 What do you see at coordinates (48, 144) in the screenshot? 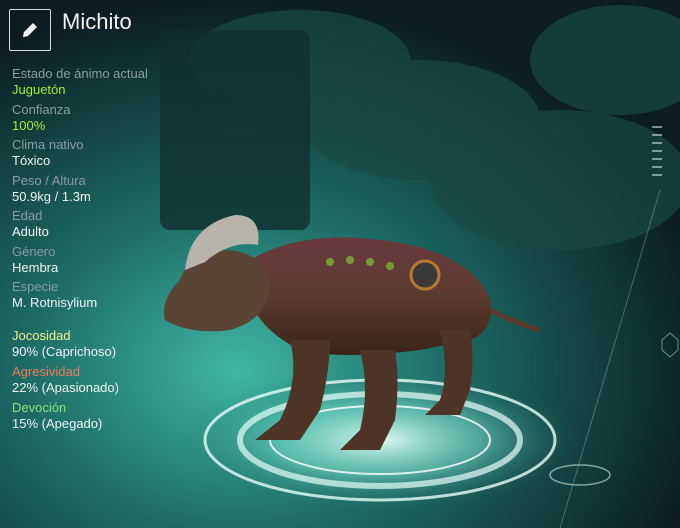
I see `stat-label: Clima nativo` at bounding box center [48, 144].